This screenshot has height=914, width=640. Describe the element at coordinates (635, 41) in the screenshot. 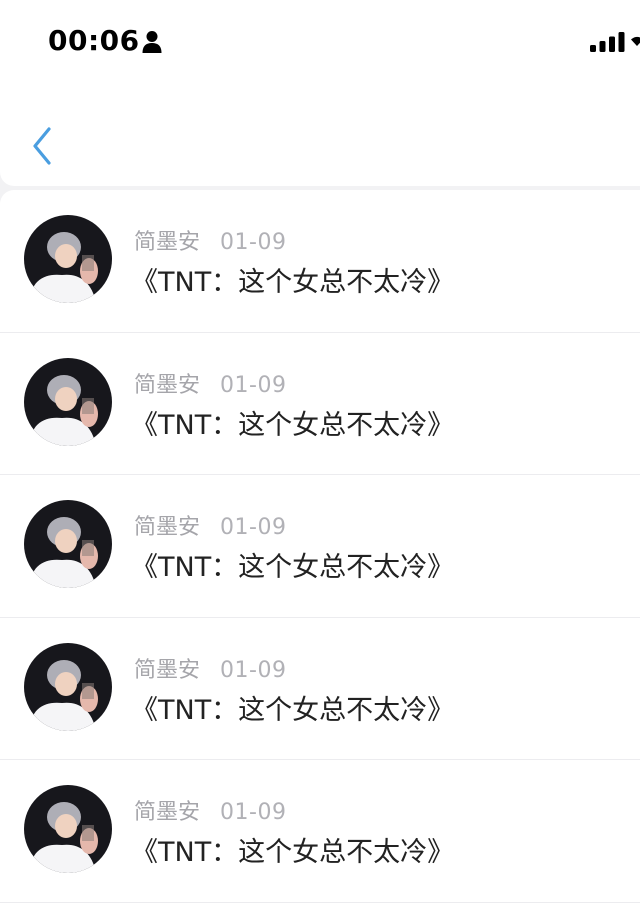

I see `wifi-icon` at that location.